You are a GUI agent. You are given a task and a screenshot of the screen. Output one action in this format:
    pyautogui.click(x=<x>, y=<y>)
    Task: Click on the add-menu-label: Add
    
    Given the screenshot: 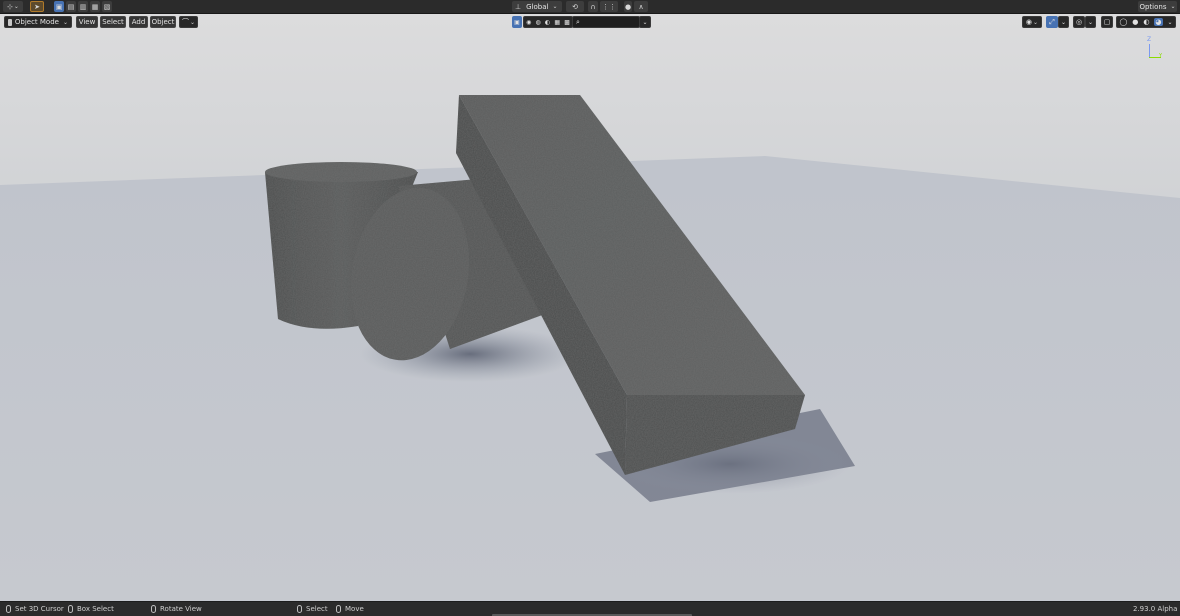 What is the action you would take?
    pyautogui.click(x=138, y=22)
    